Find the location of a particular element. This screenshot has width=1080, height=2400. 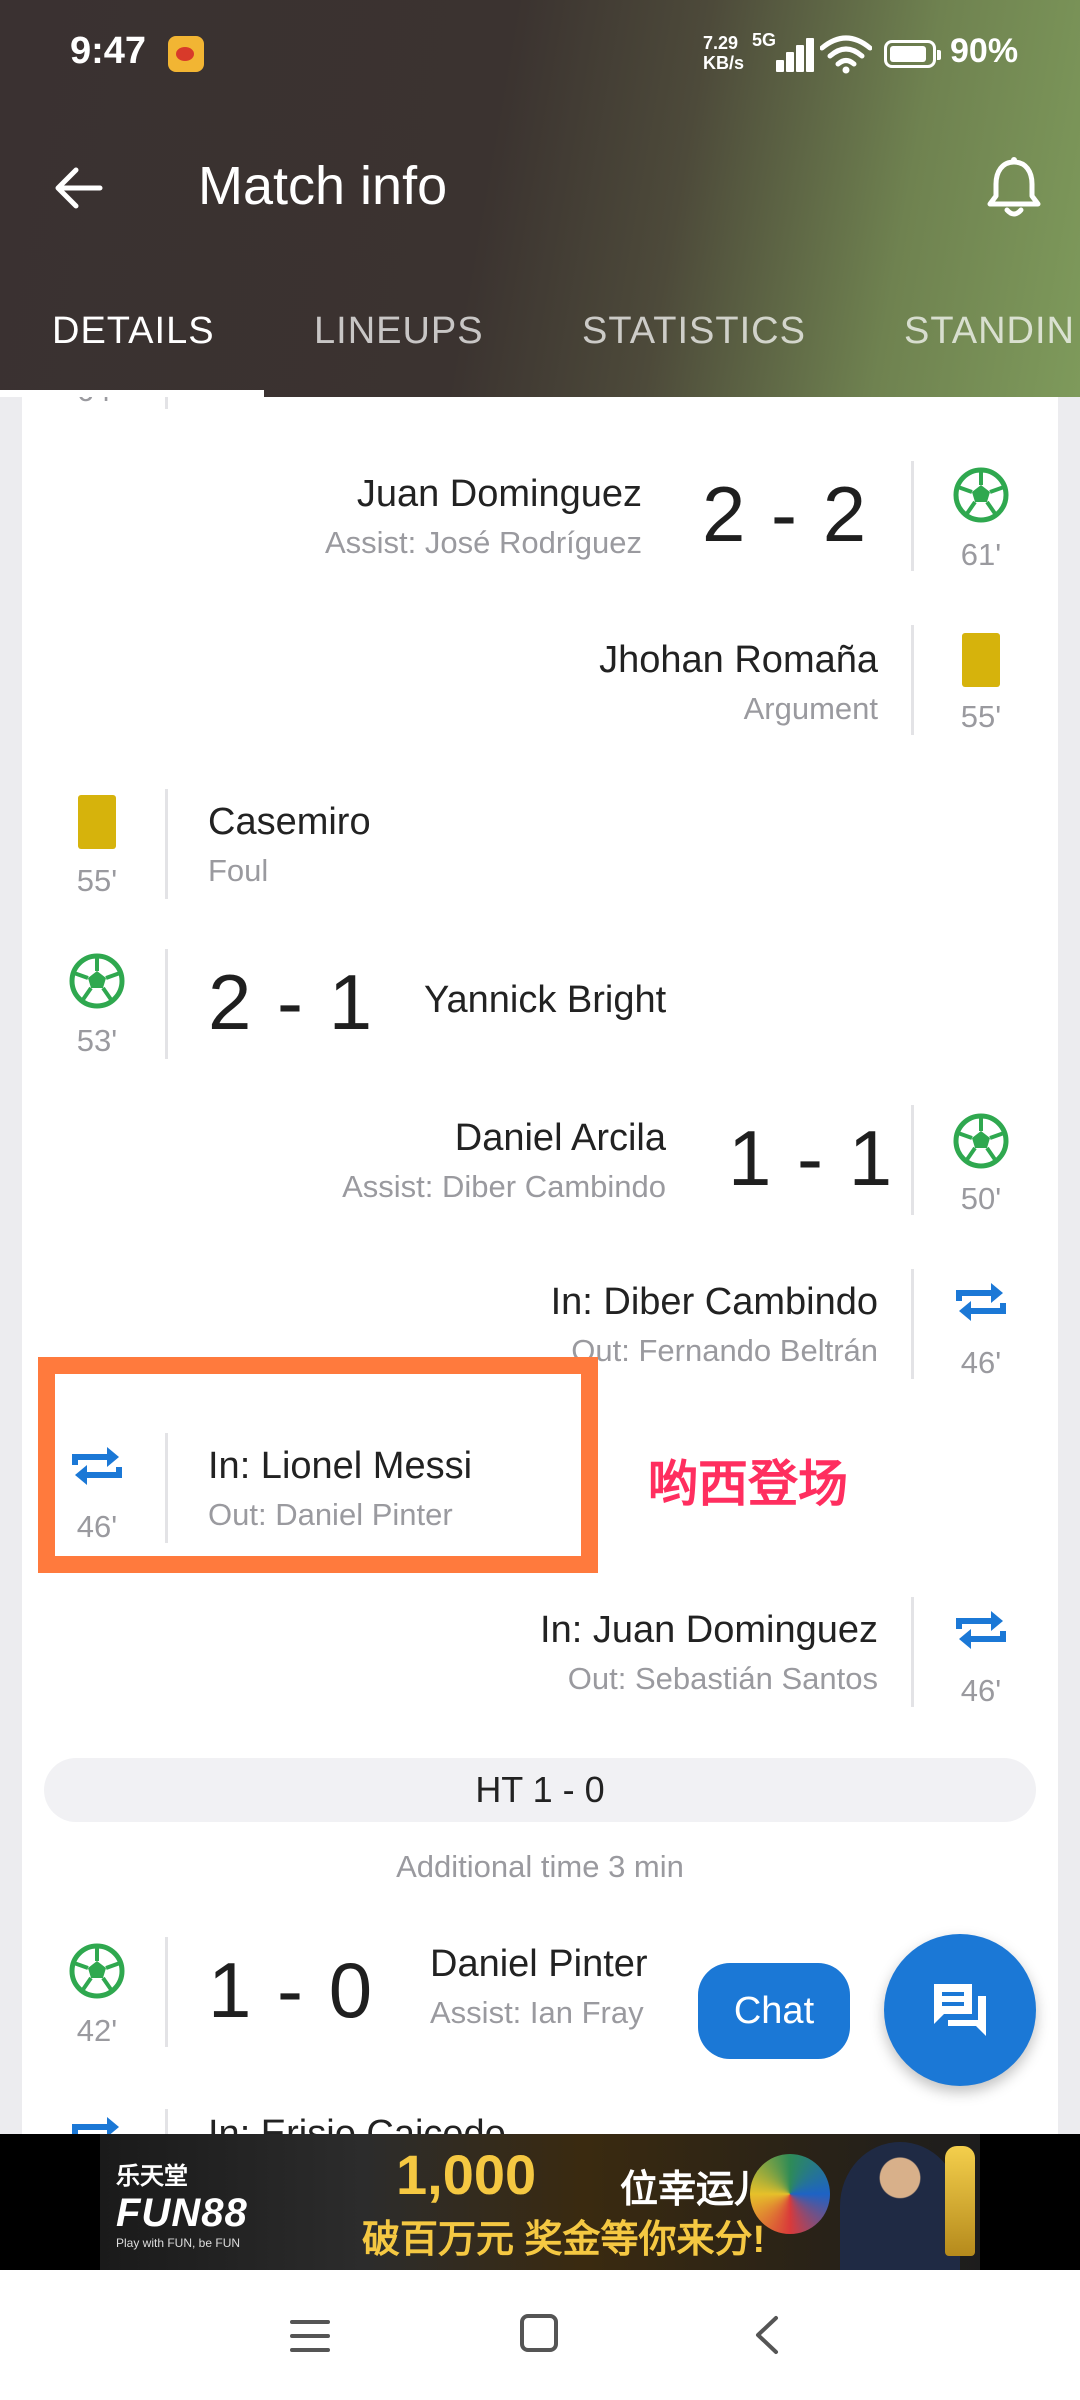

weibo-notification-icon is located at coordinates (186, 54).